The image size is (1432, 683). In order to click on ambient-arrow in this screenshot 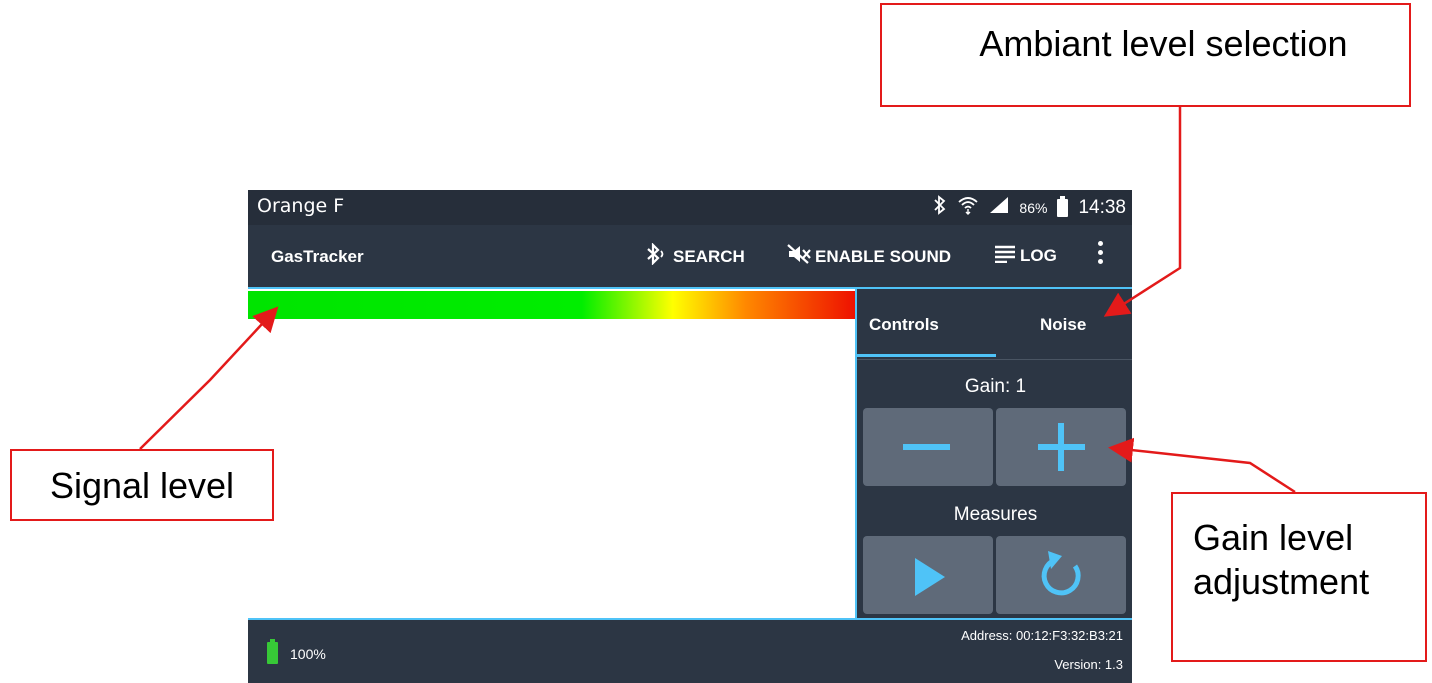, I will do `click(1142, 211)`.